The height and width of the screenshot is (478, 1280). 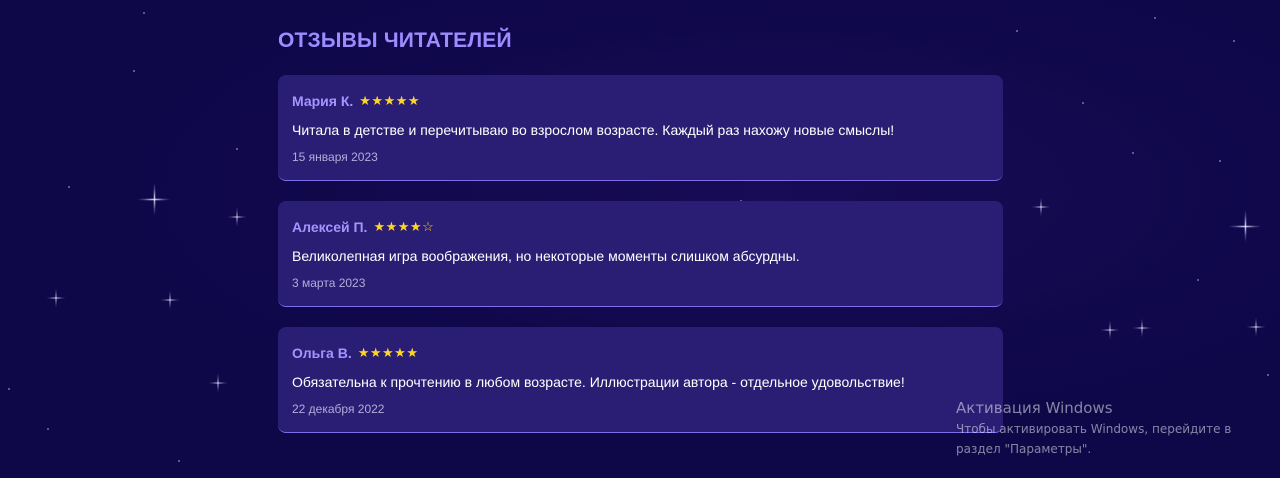 I want to click on review-header: Алексей П. ★★★★☆, so click(x=640, y=227).